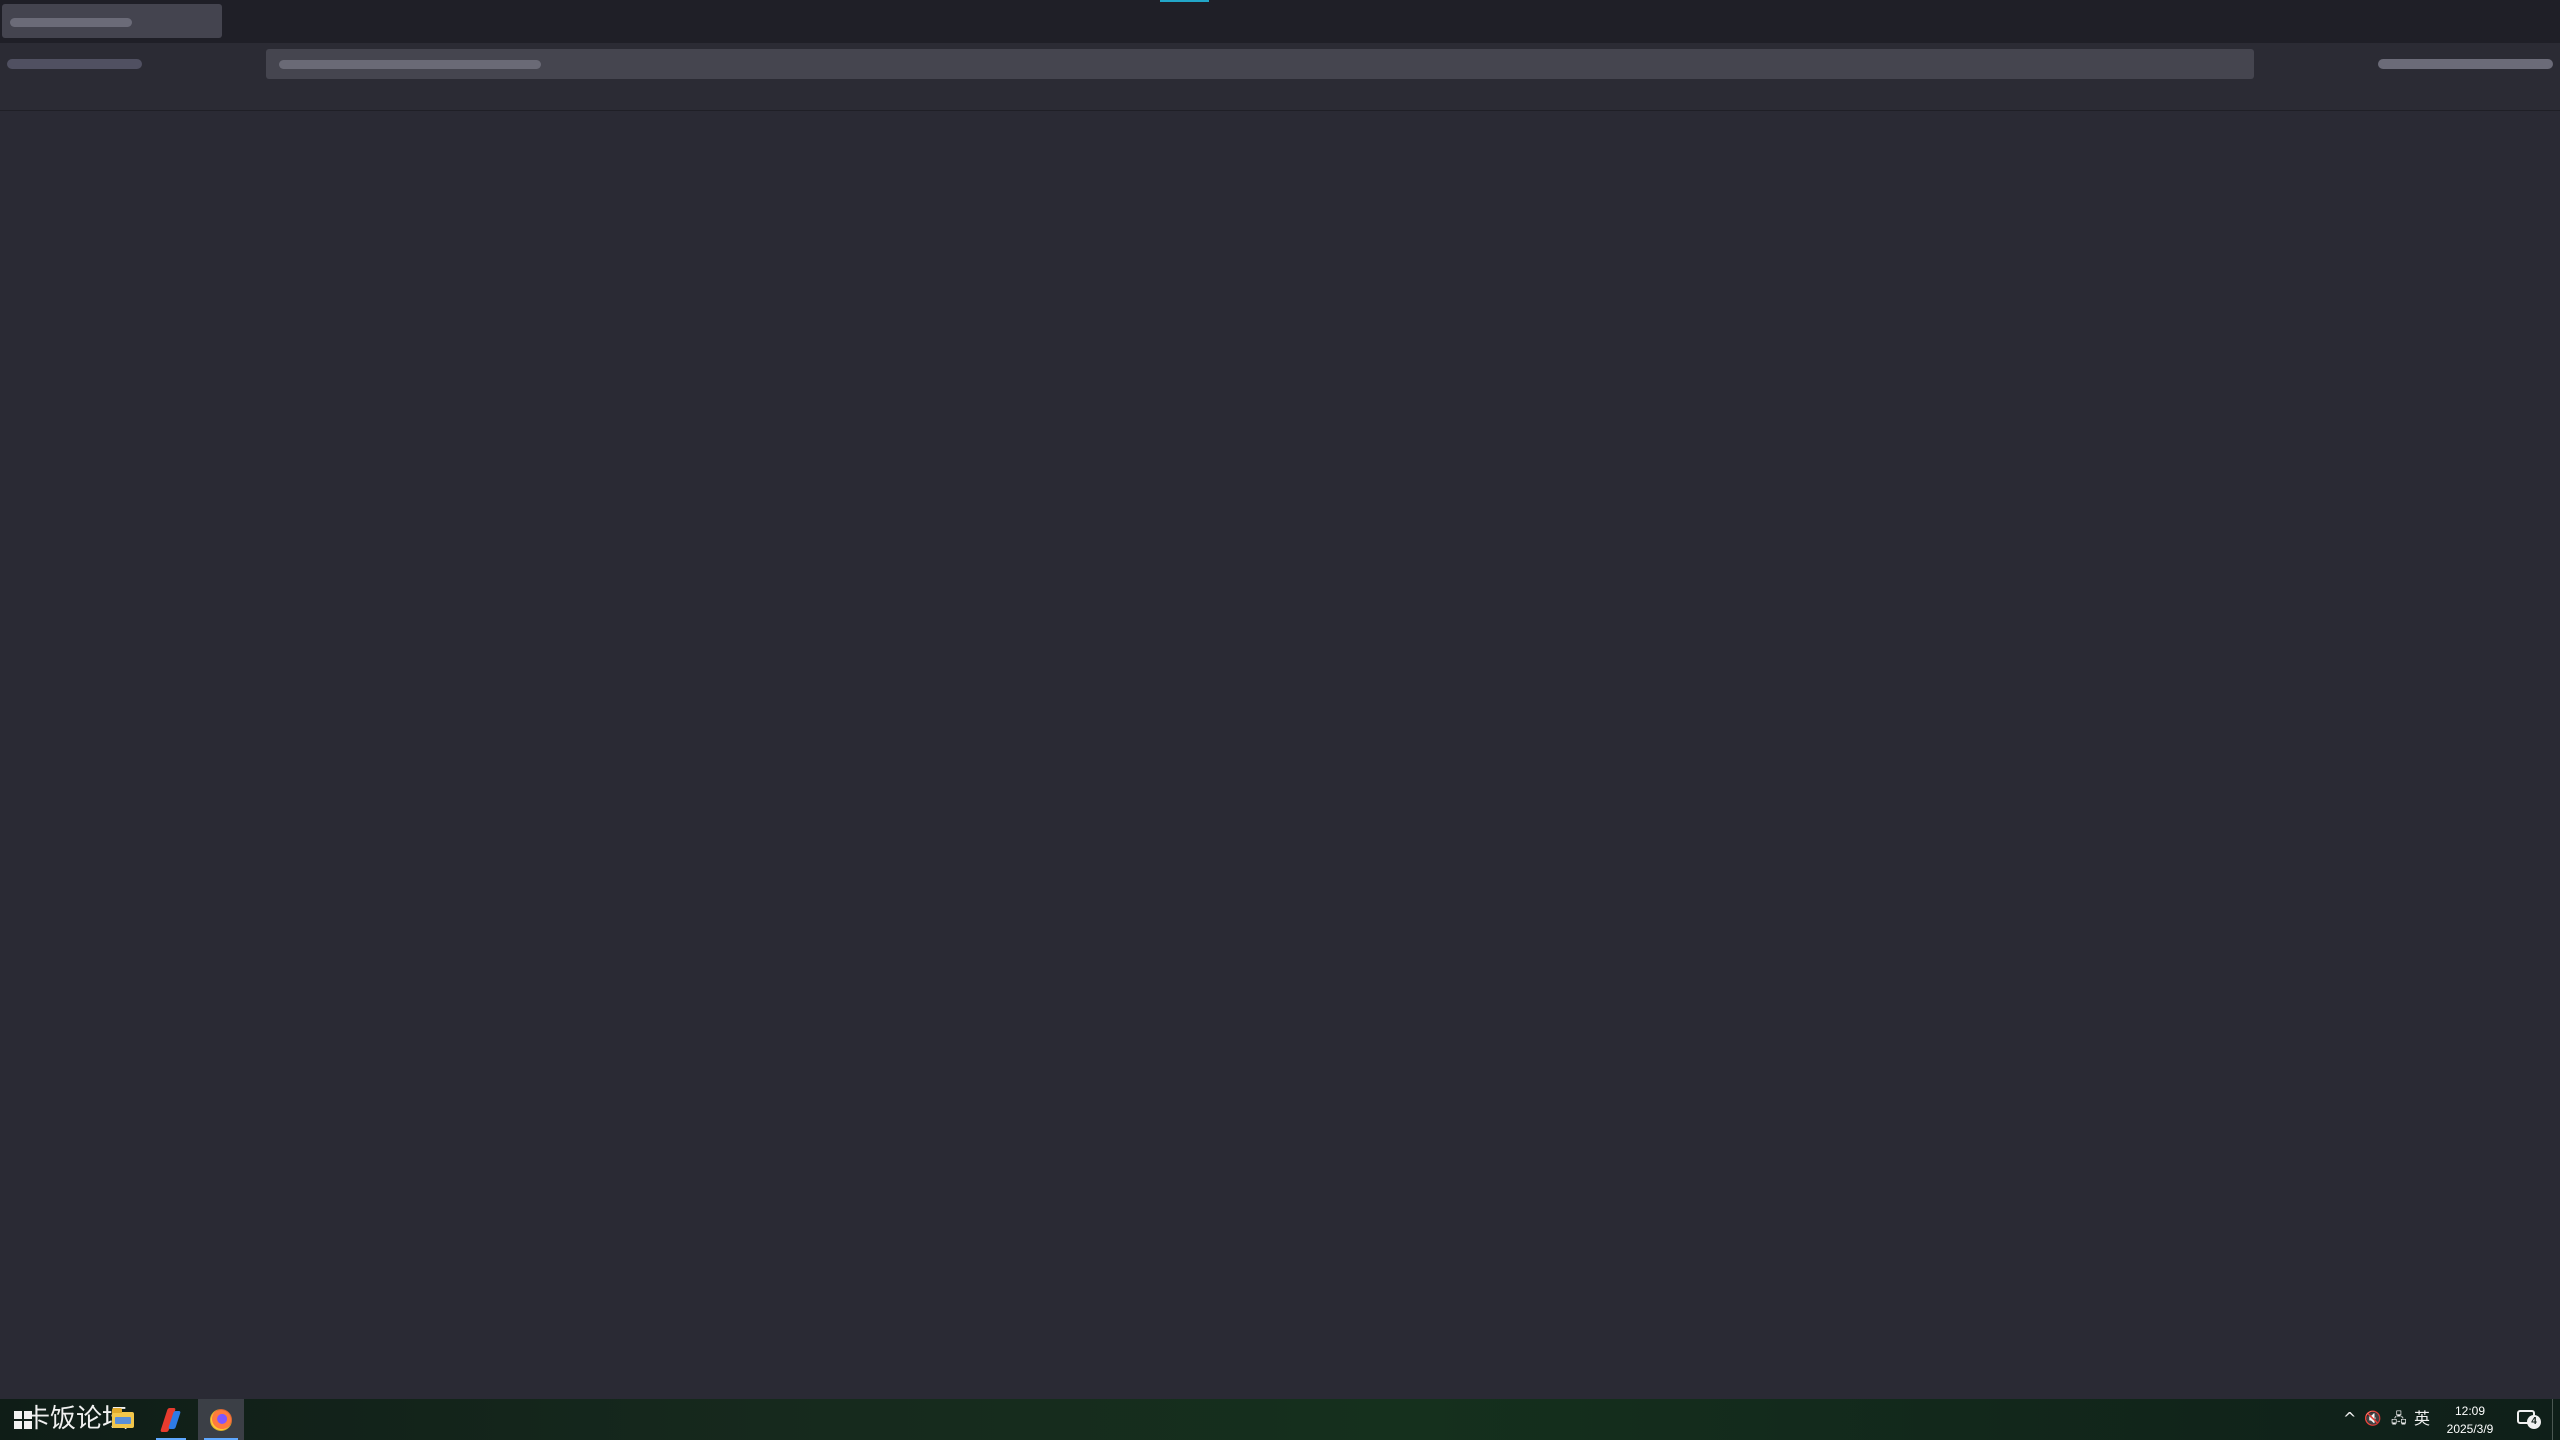  Describe the element at coordinates (74, 64) in the screenshot. I see `toolbar-left-loading-placeholder` at that location.